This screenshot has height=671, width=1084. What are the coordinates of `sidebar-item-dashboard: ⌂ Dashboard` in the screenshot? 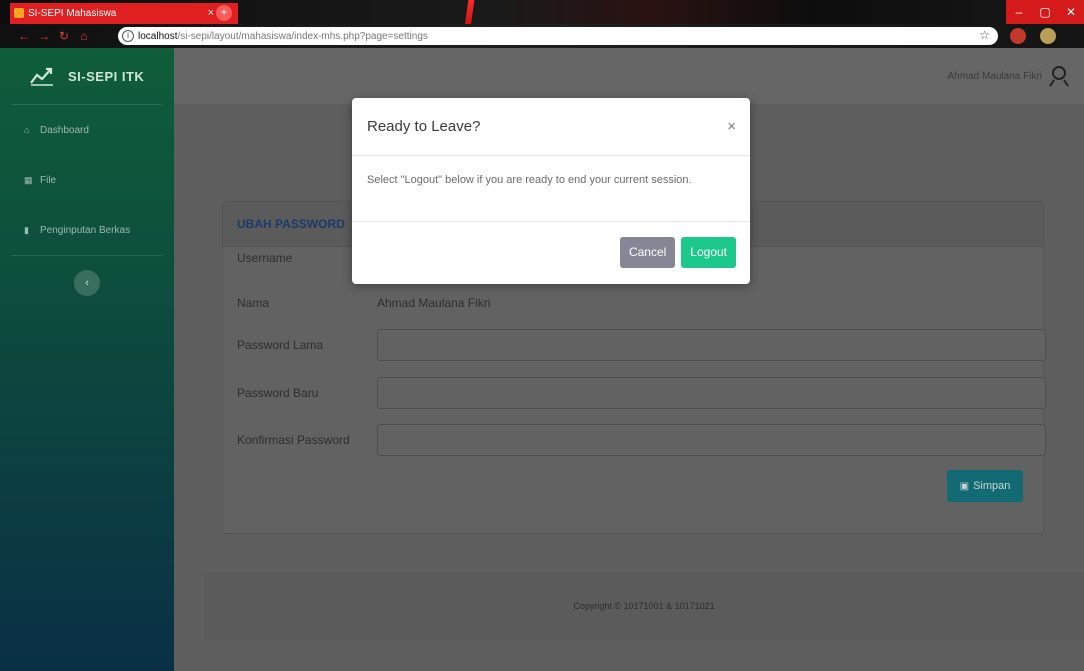 It's located at (87, 130).